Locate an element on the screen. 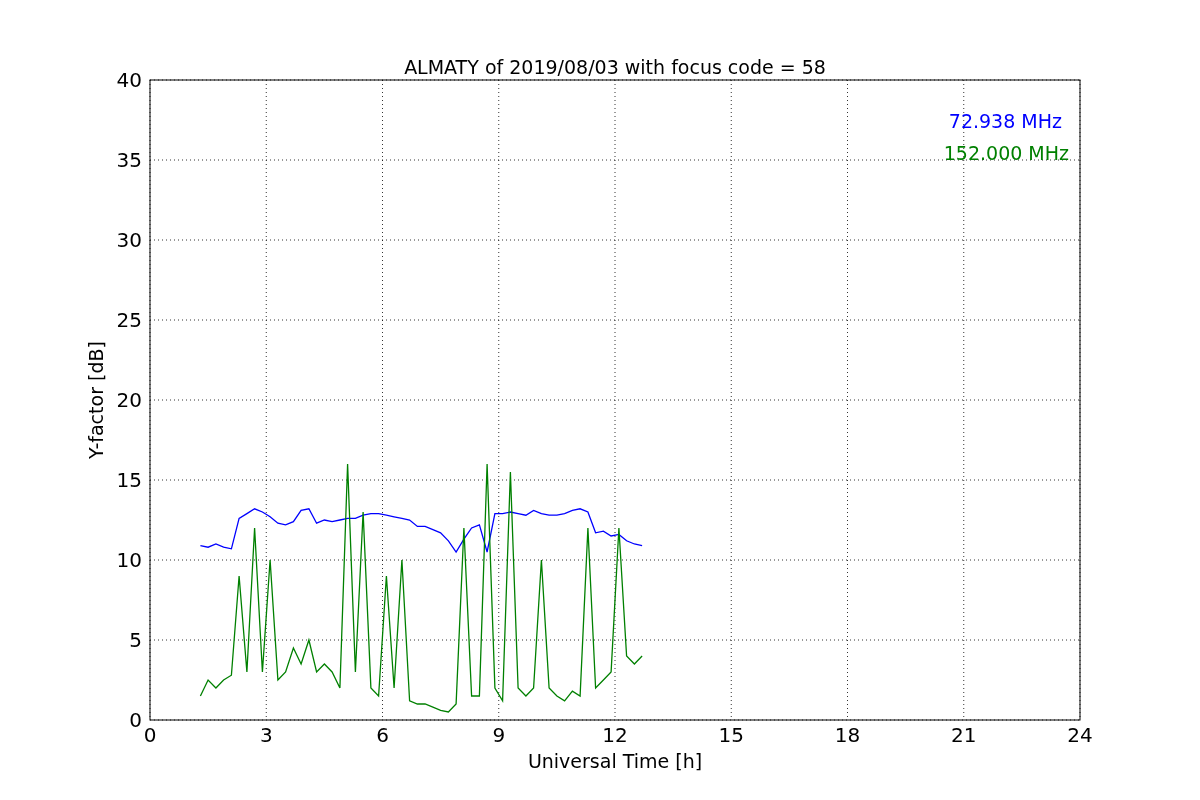 The height and width of the screenshot is (800, 1200). tick-label: 9 is located at coordinates (499, 735).